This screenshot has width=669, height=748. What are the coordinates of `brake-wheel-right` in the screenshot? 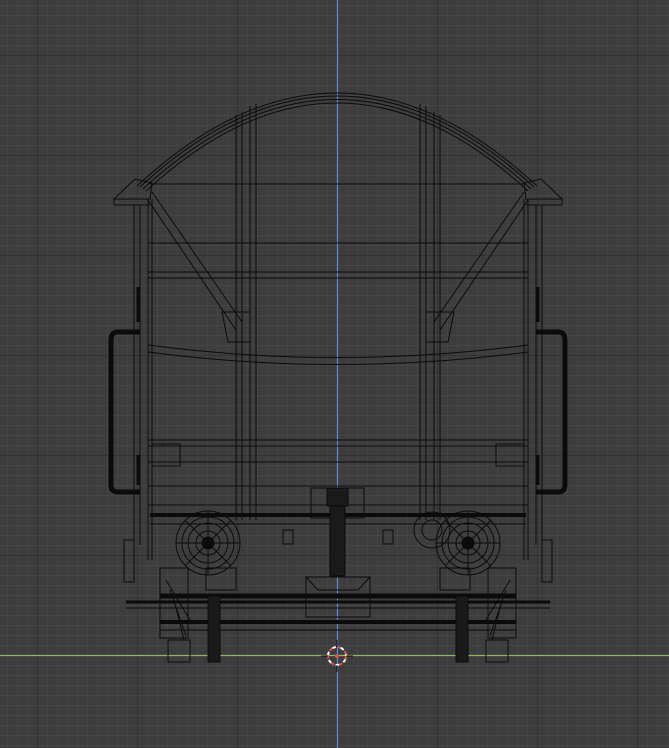 It's located at (457, 543).